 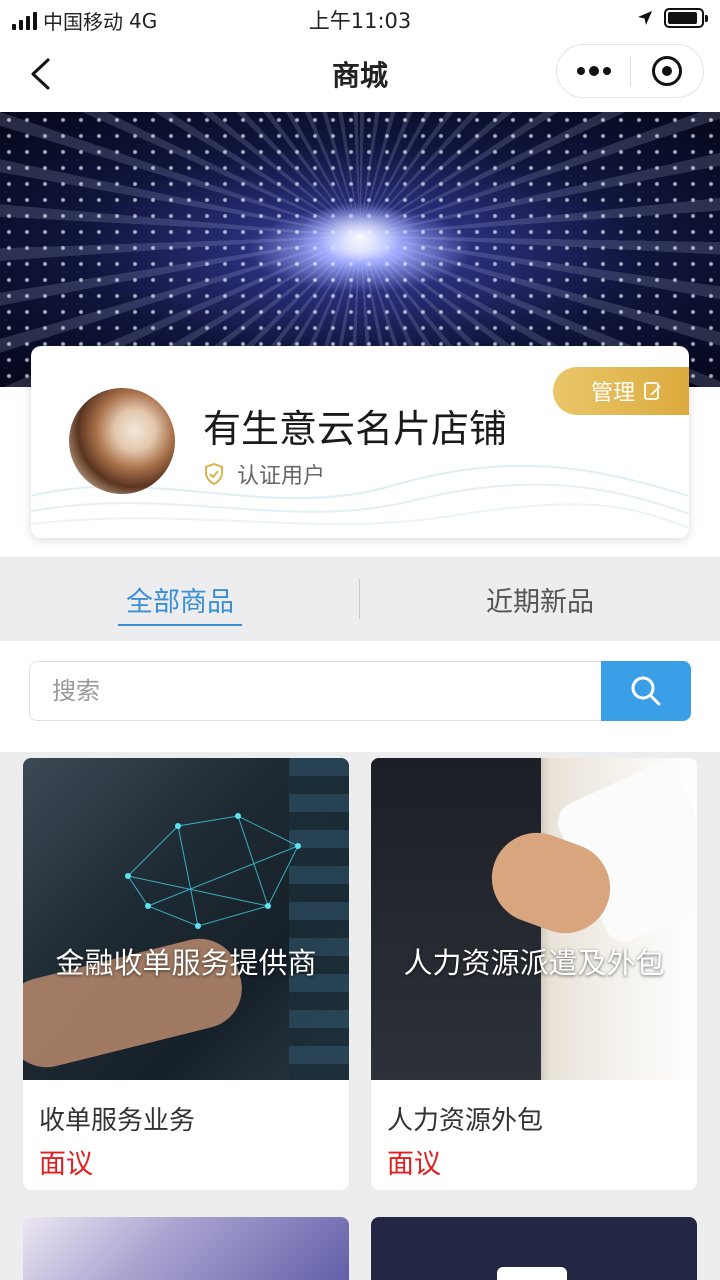 What do you see at coordinates (580, 71) in the screenshot?
I see `more-dots-icon` at bounding box center [580, 71].